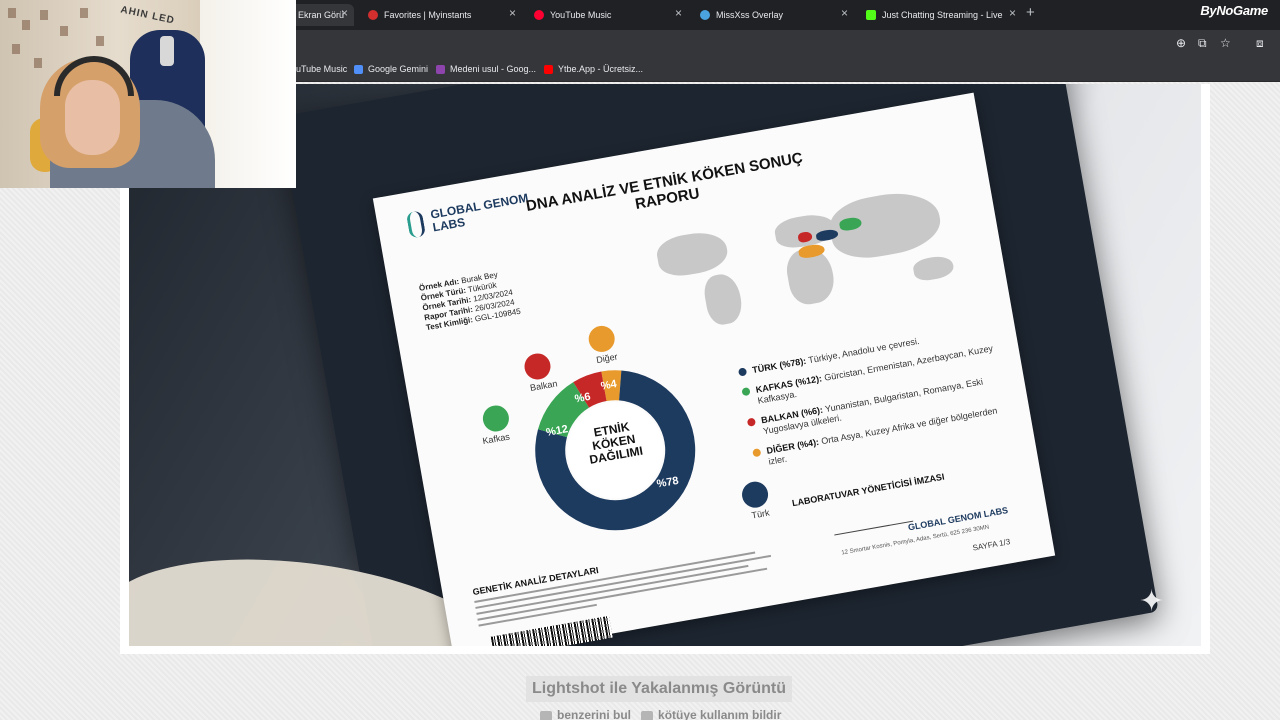 The width and height of the screenshot is (1280, 720). Describe the element at coordinates (428, 15) in the screenshot. I see `tab-title: Favorites | Myinstants` at that location.